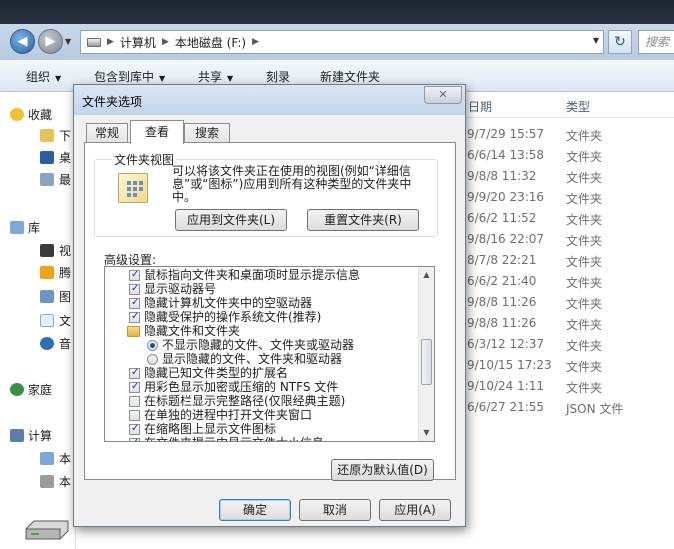  I want to click on forward-button: ▶, so click(50, 41).